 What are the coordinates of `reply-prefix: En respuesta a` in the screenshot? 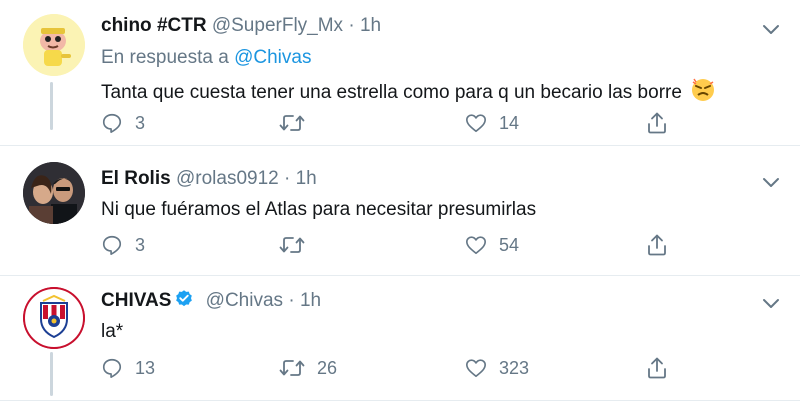 It's located at (165, 57).